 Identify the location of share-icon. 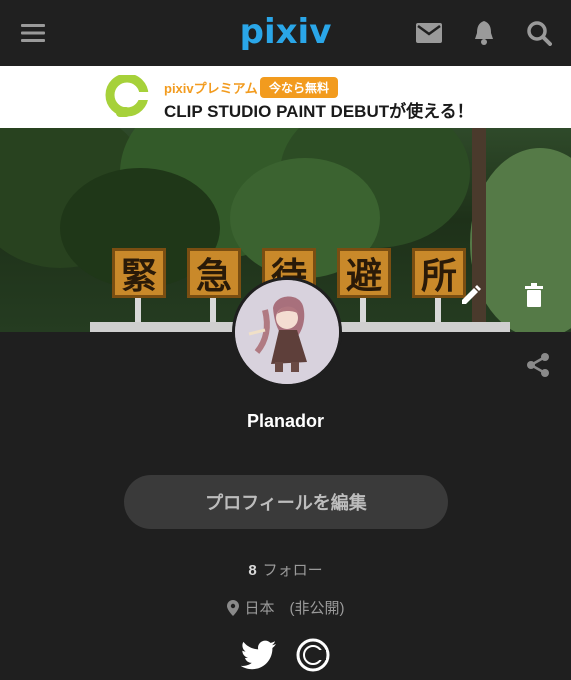
(538, 365).